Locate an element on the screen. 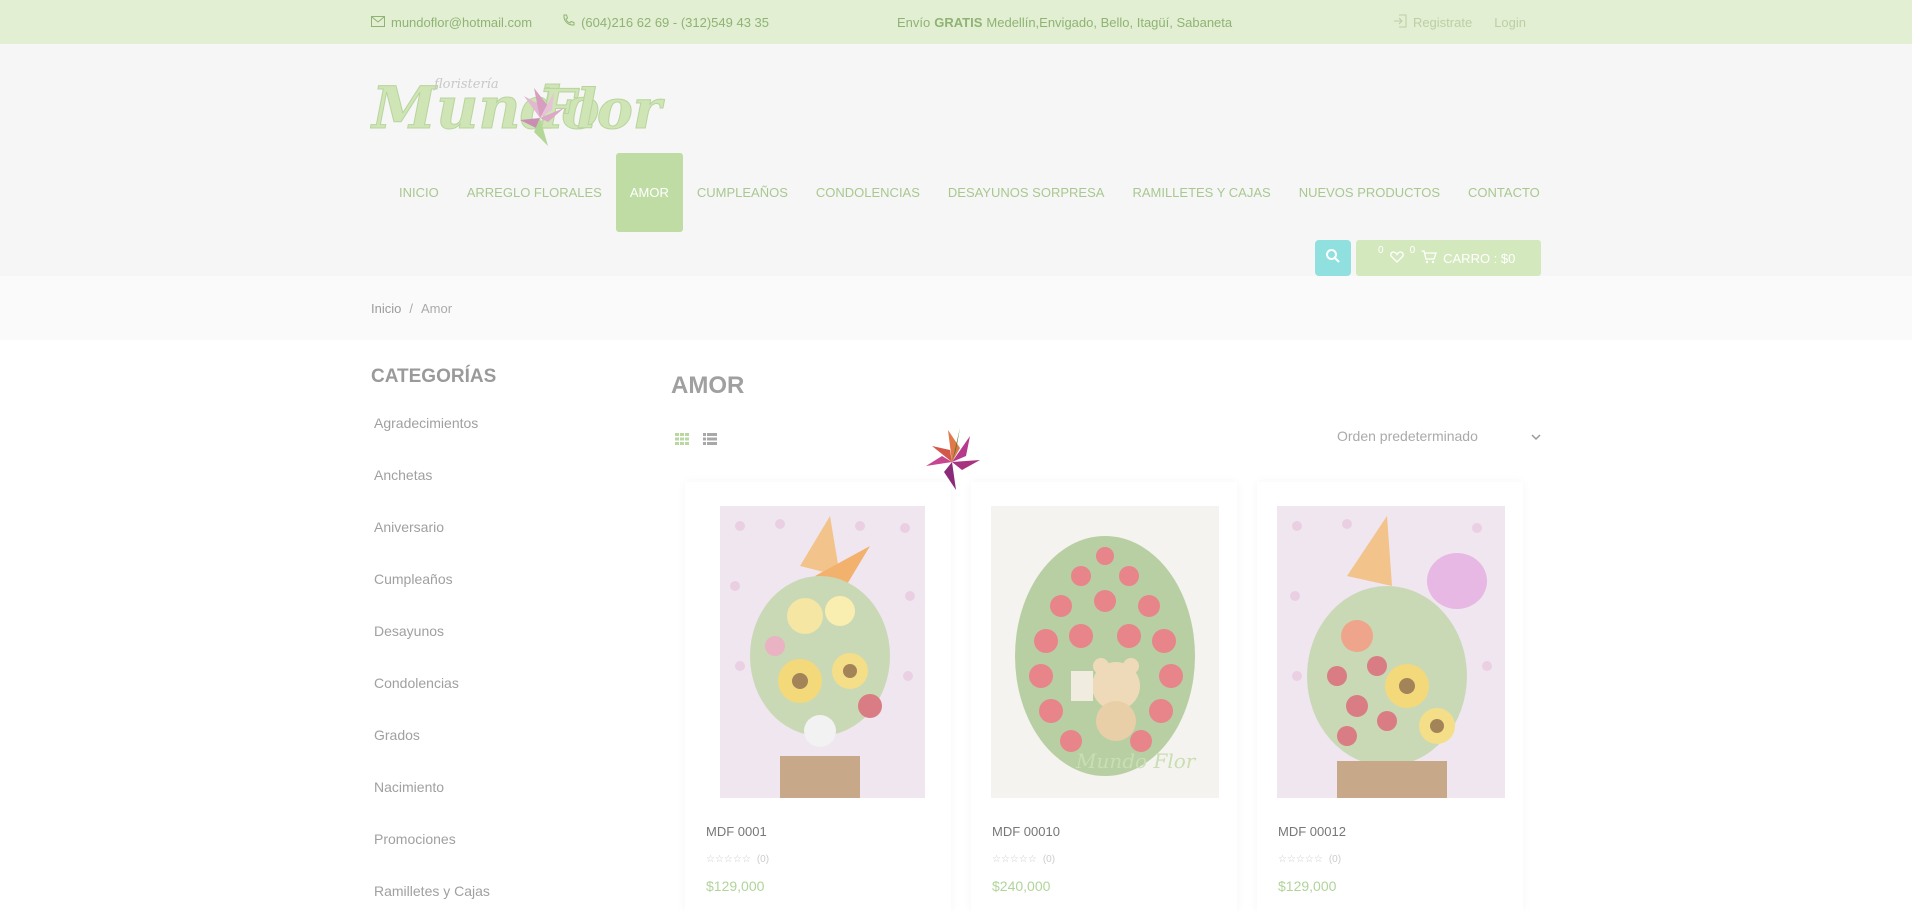 The width and height of the screenshot is (1912, 911). search-button is located at coordinates (1333, 258).